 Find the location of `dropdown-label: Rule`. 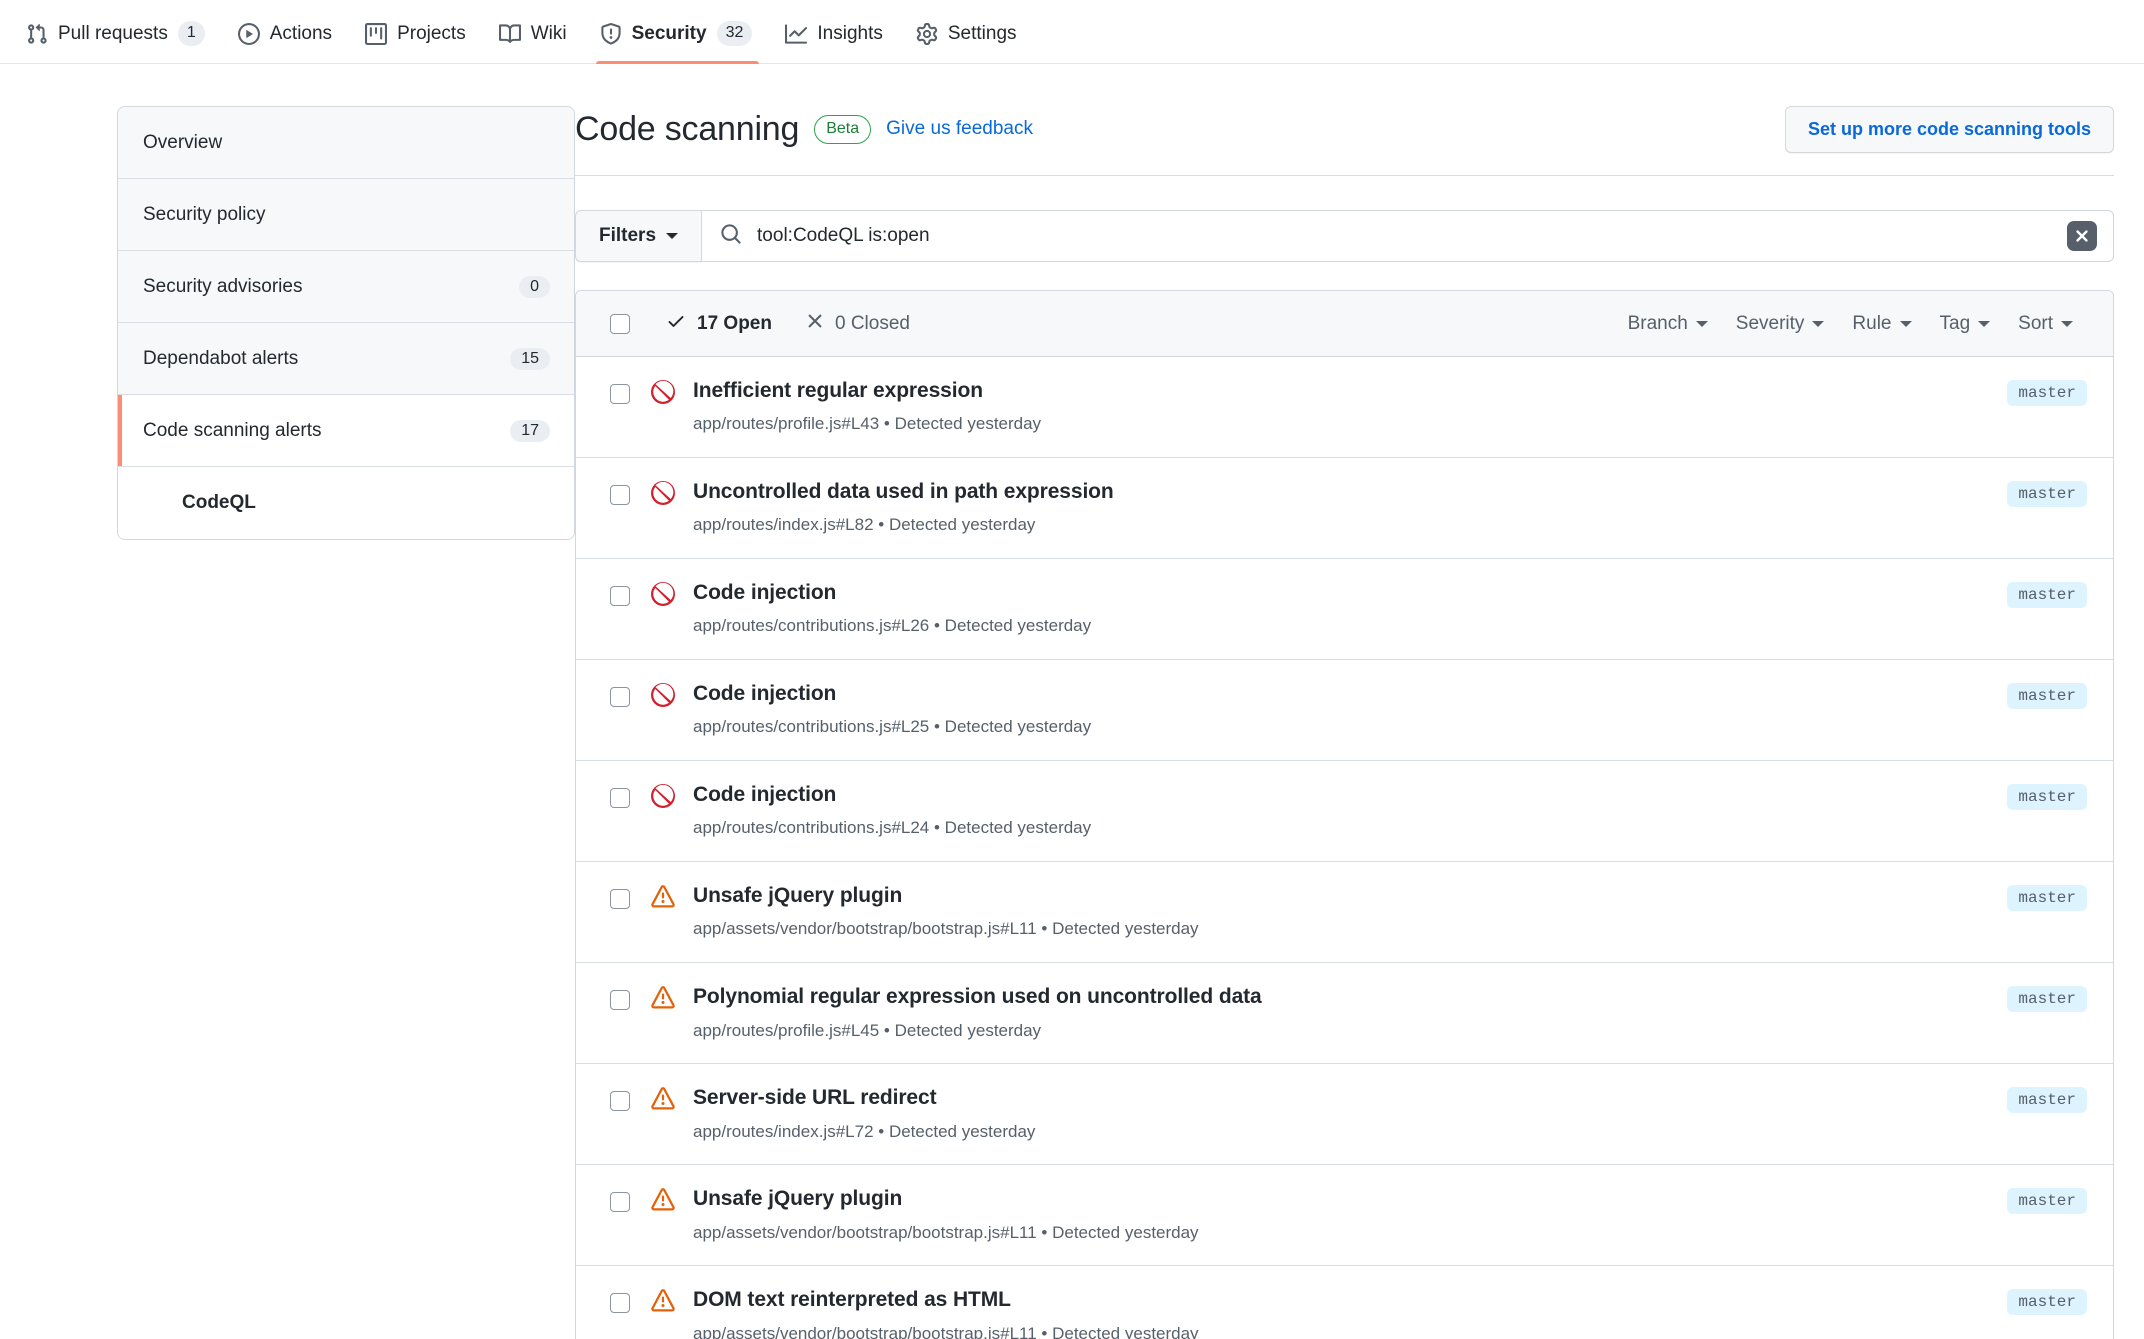

dropdown-label: Rule is located at coordinates (1872, 323).